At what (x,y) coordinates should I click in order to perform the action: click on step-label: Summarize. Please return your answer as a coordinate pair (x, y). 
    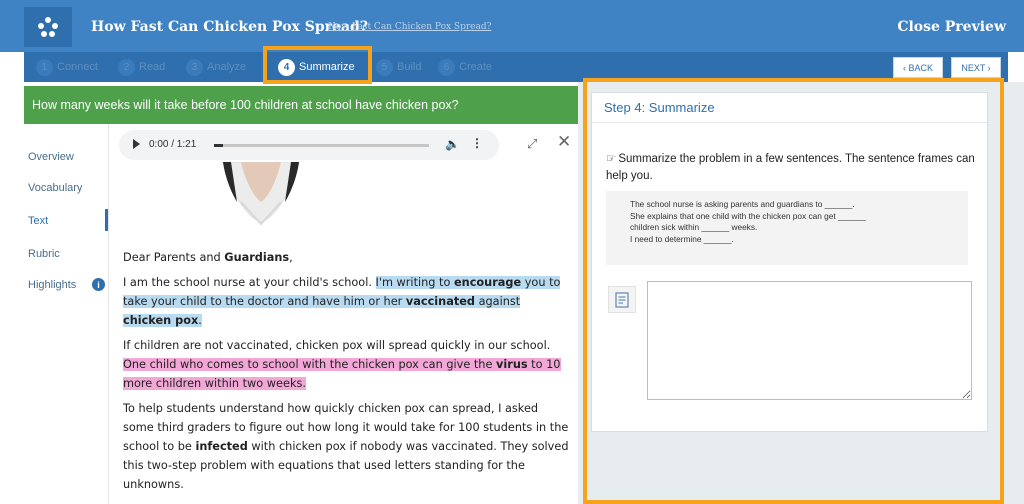
    Looking at the image, I should click on (327, 67).